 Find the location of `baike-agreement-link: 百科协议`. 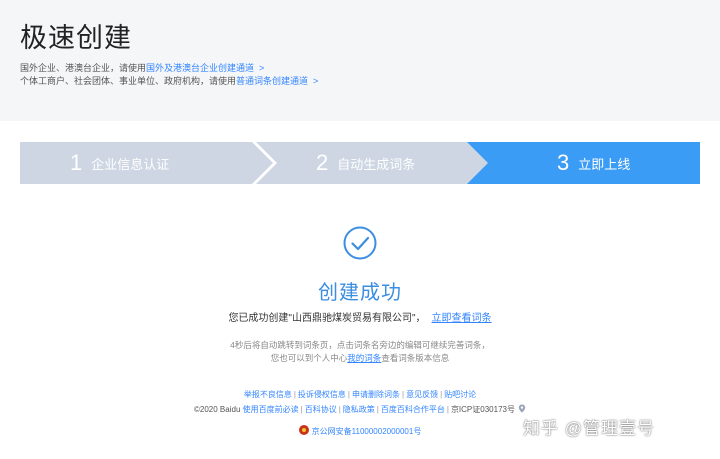

baike-agreement-link: 百科协议 is located at coordinates (321, 409).